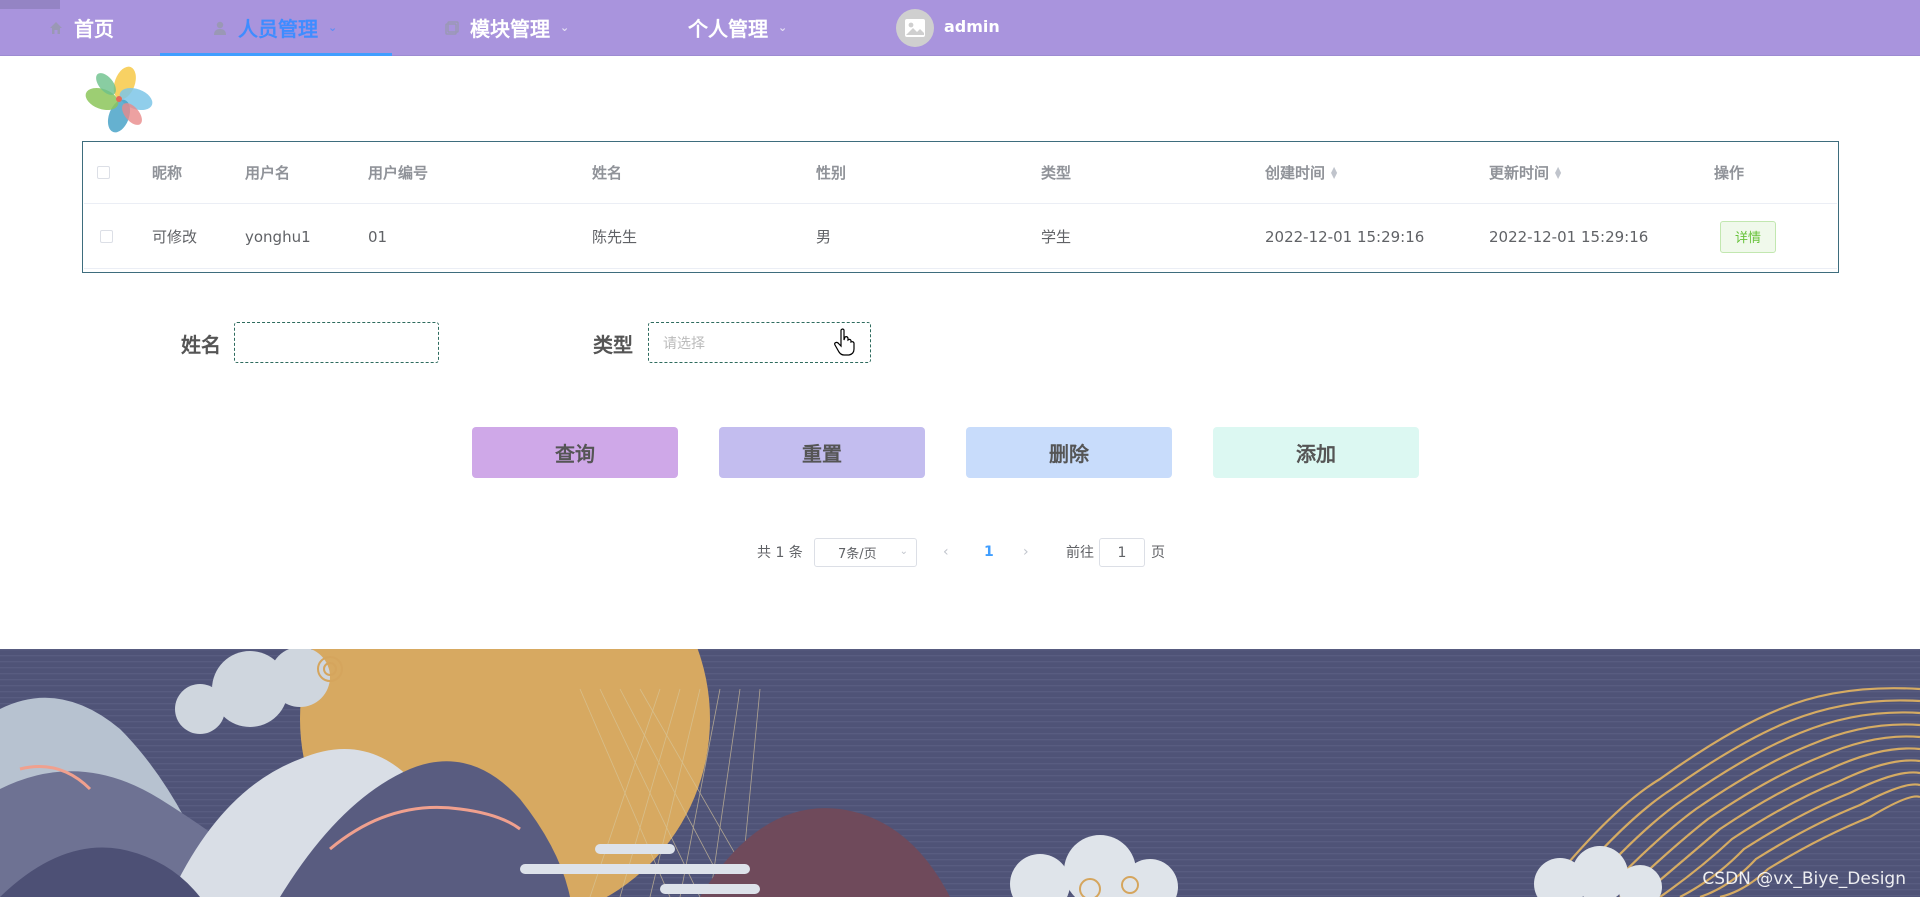 This screenshot has height=897, width=1920. I want to click on name-label: 姓名, so click(201, 345).